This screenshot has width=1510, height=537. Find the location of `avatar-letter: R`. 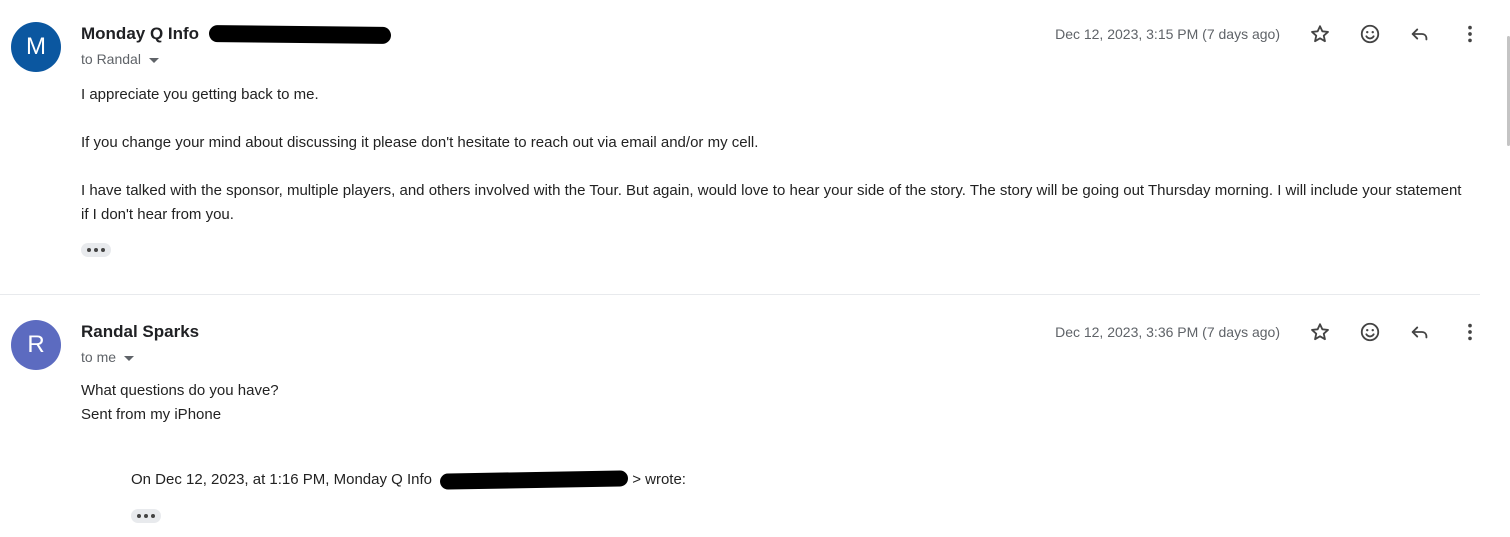

avatar-letter: R is located at coordinates (36, 344).